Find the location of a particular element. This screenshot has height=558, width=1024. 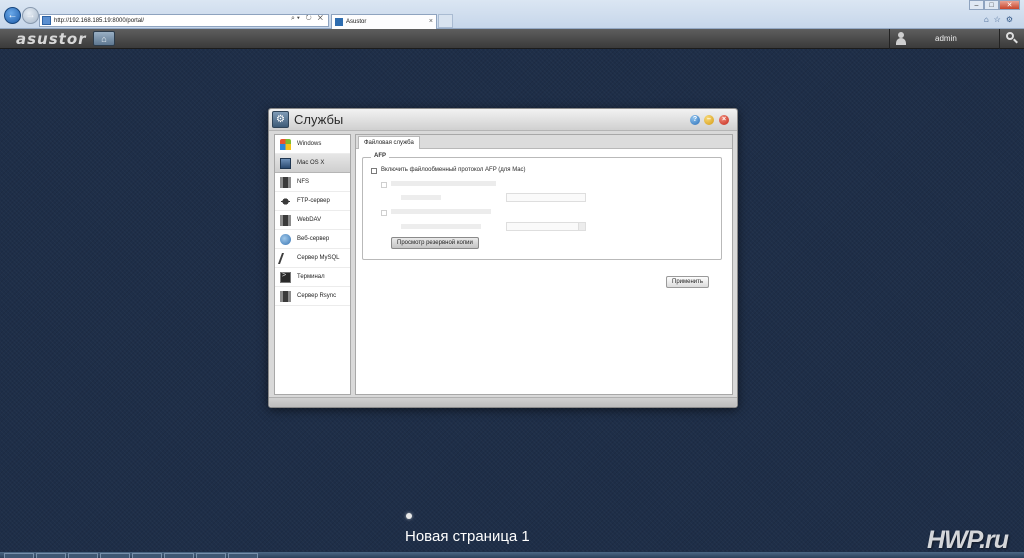

back-arrow-icon: ← is located at coordinates (12, 15).